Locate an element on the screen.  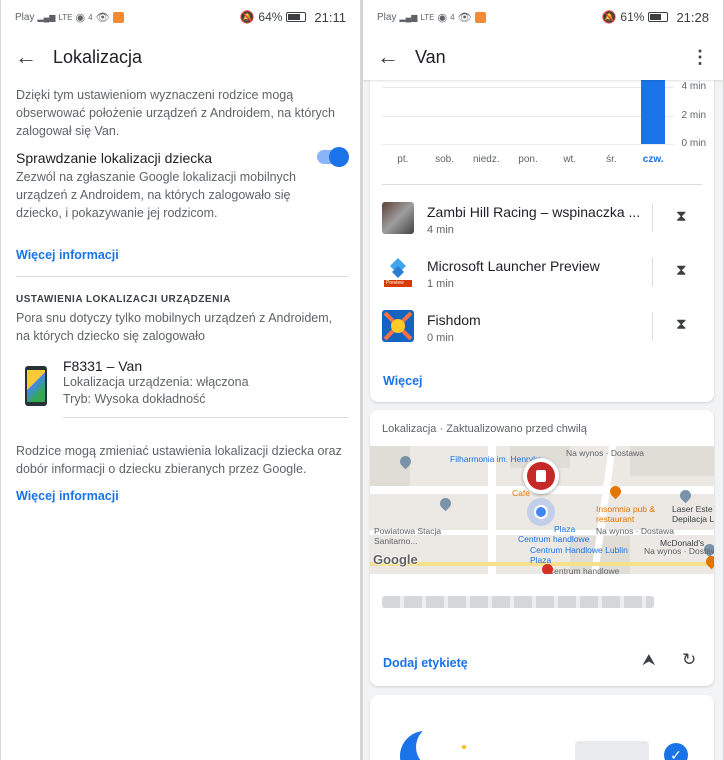
fishdom-icon is located at coordinates (398, 326).